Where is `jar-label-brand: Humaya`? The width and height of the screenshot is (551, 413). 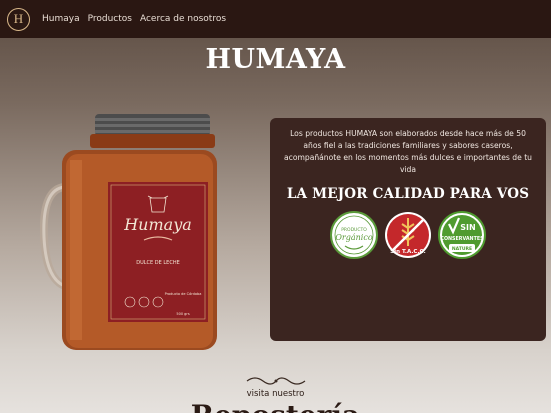 jar-label-brand: Humaya is located at coordinates (157, 224).